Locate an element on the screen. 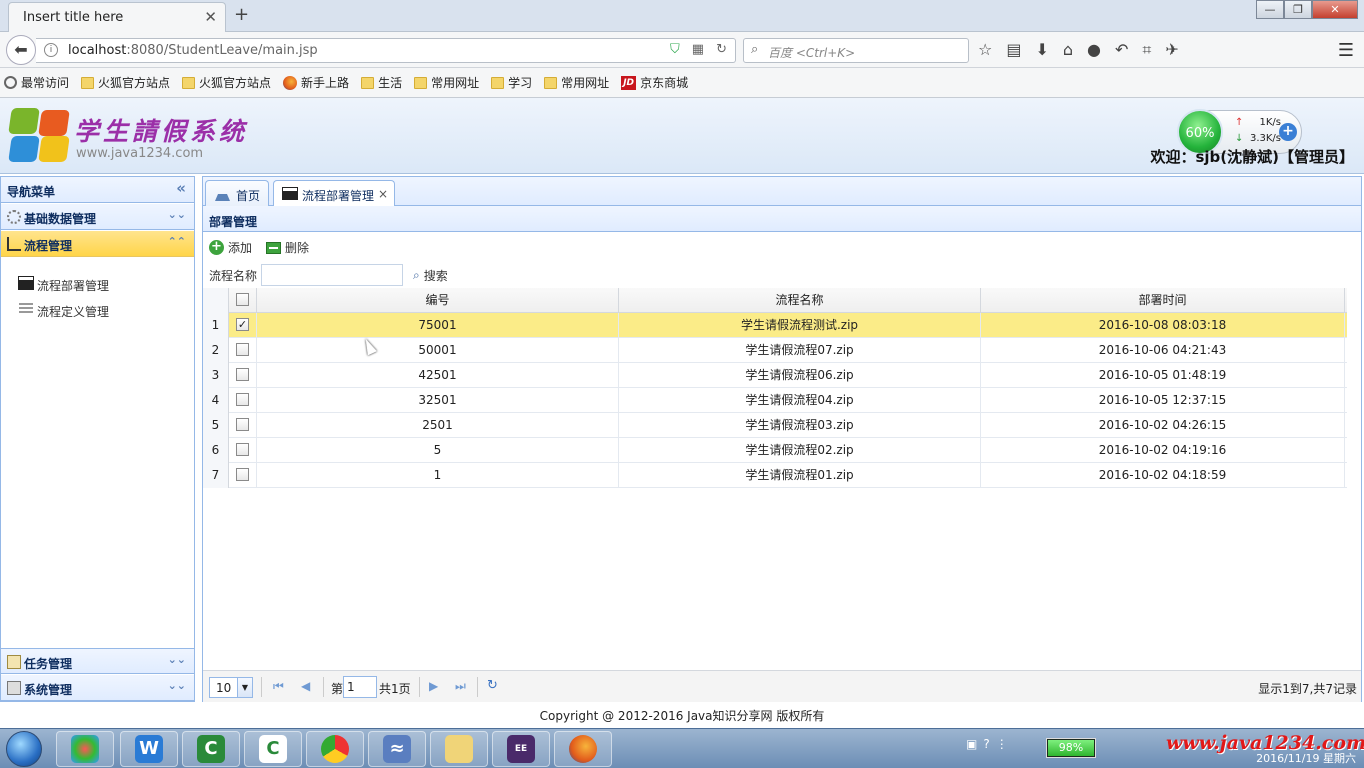 This screenshot has height=768, width=1364. last-page-icon: ⏭ is located at coordinates (460, 686).